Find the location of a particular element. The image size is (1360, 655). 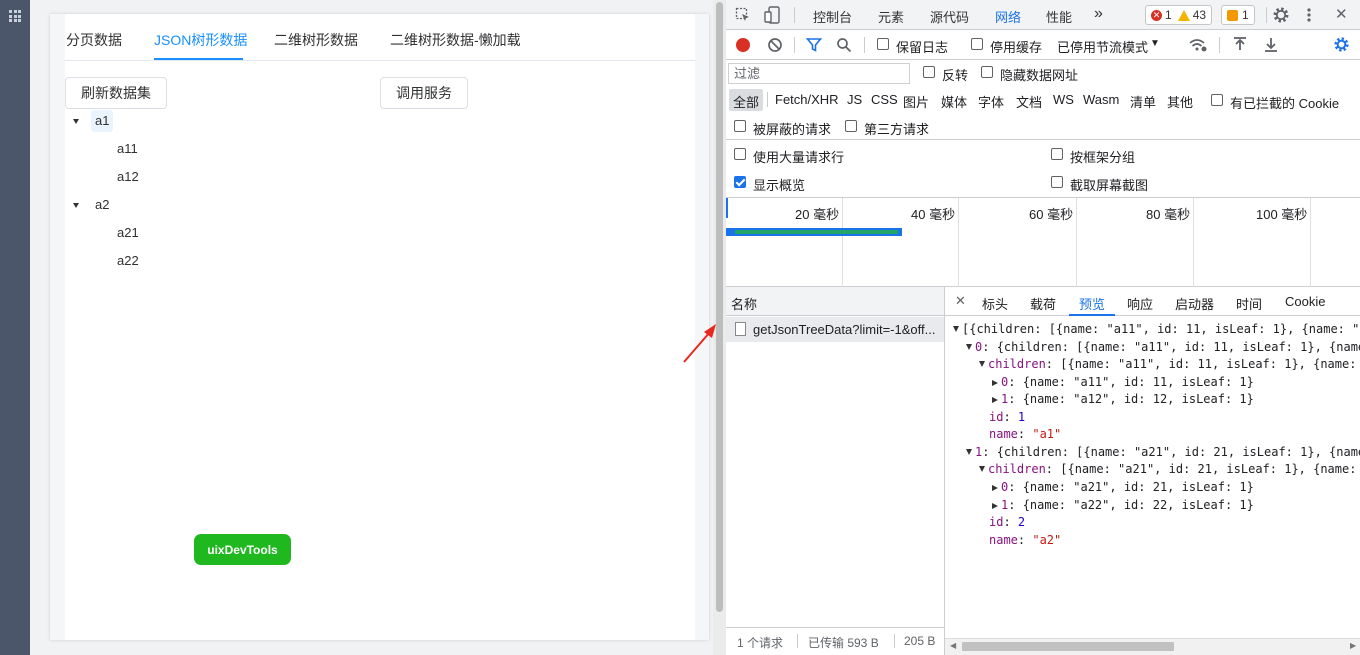

tree-node-a11: a11 is located at coordinates (127, 149).